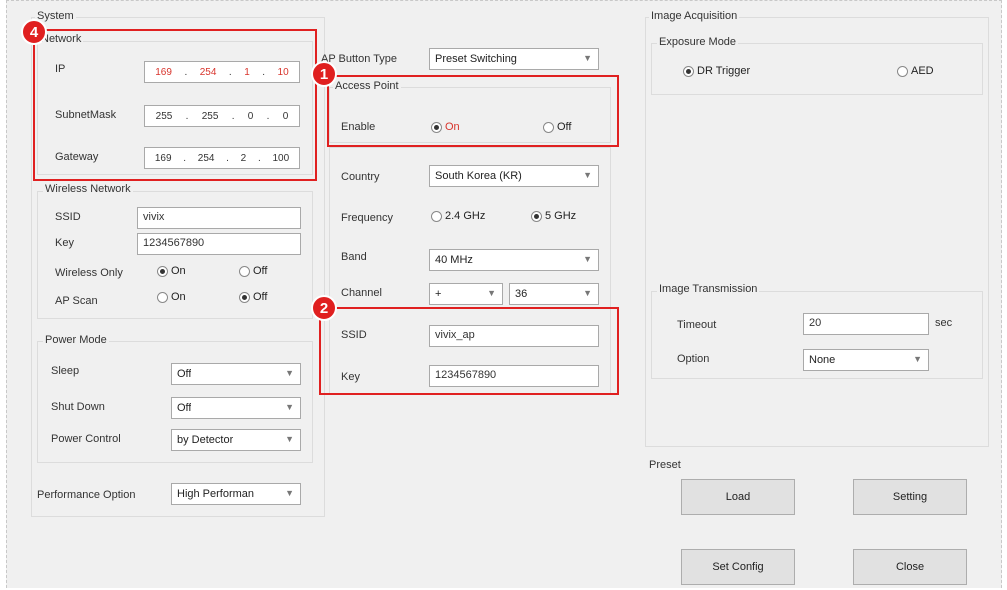 The height and width of the screenshot is (590, 1007). Describe the element at coordinates (466, 294) in the screenshot. I see `channel-offset-dropdown: + ▼` at that location.